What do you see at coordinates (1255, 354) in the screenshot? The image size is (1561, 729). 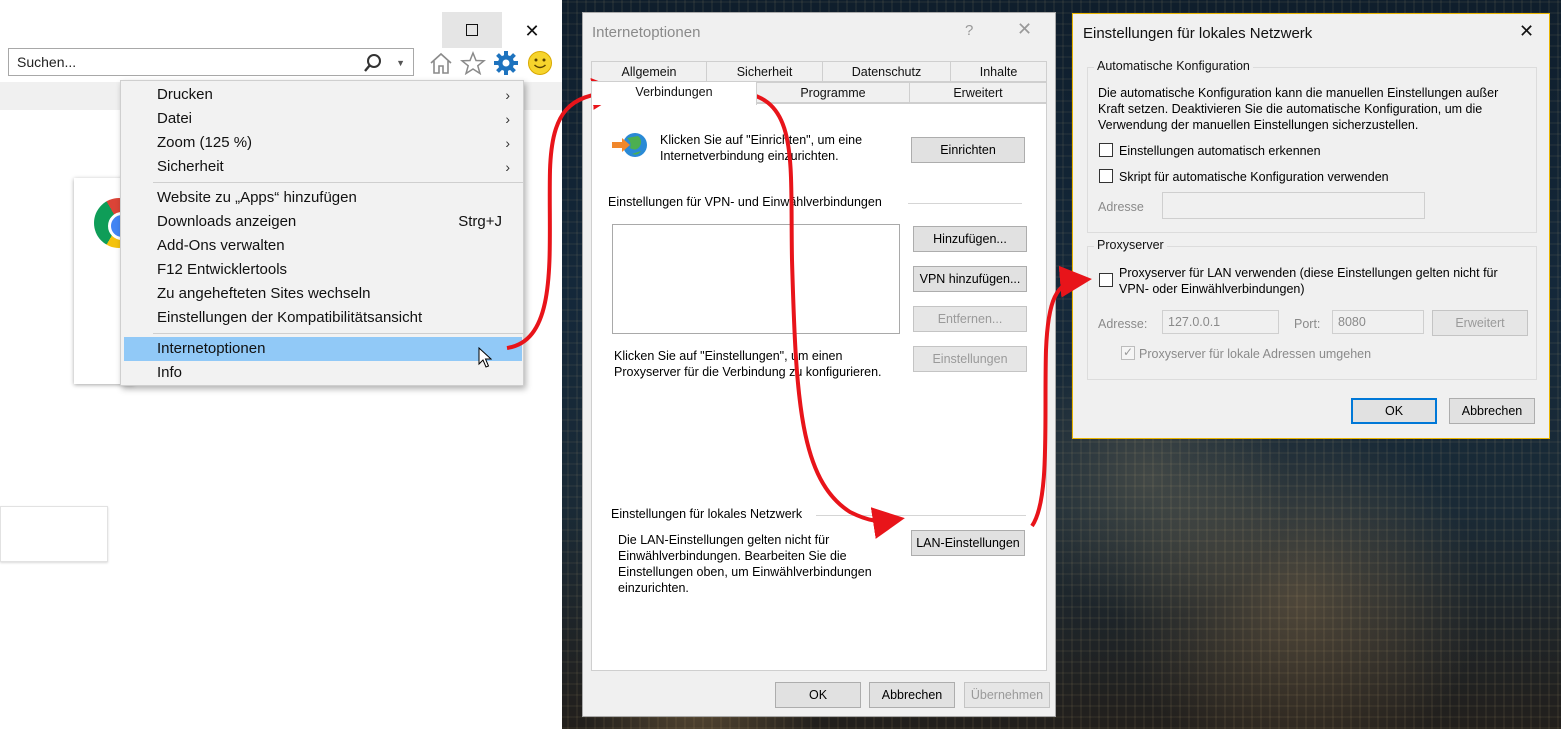 I see `bypass-local-label: Proxyserver für lokale Adressen umgehen` at bounding box center [1255, 354].